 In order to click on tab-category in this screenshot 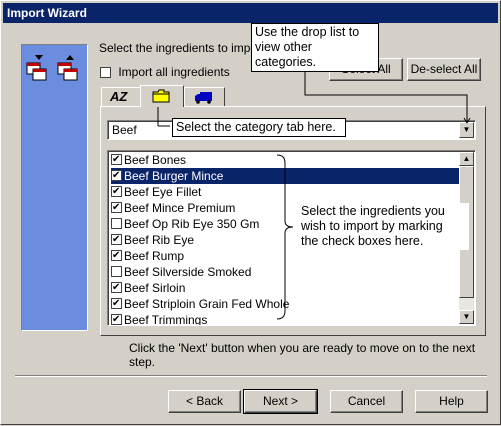, I will do `click(162, 96)`.